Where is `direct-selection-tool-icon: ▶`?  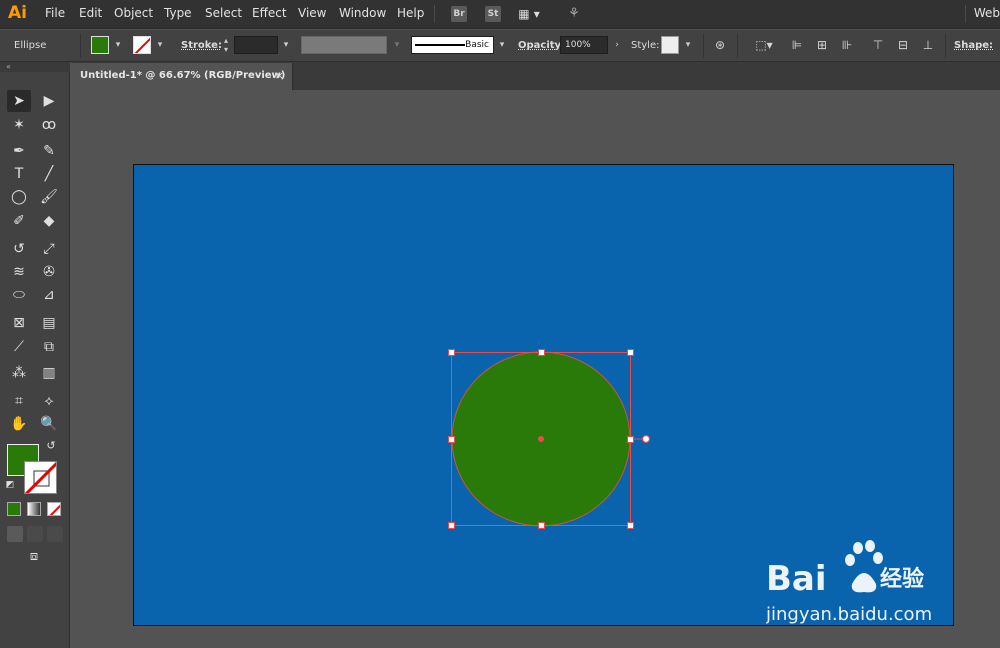 direct-selection-tool-icon: ▶ is located at coordinates (49, 101).